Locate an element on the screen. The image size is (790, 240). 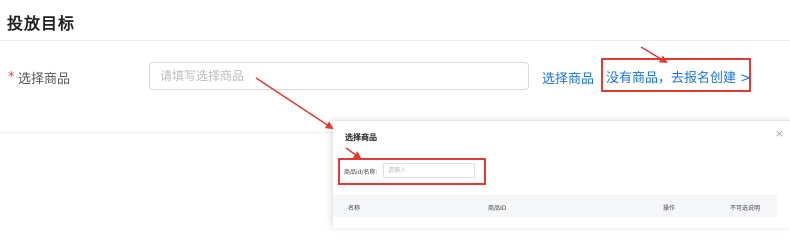
arrow-to-modal is located at coordinates (294, 103).